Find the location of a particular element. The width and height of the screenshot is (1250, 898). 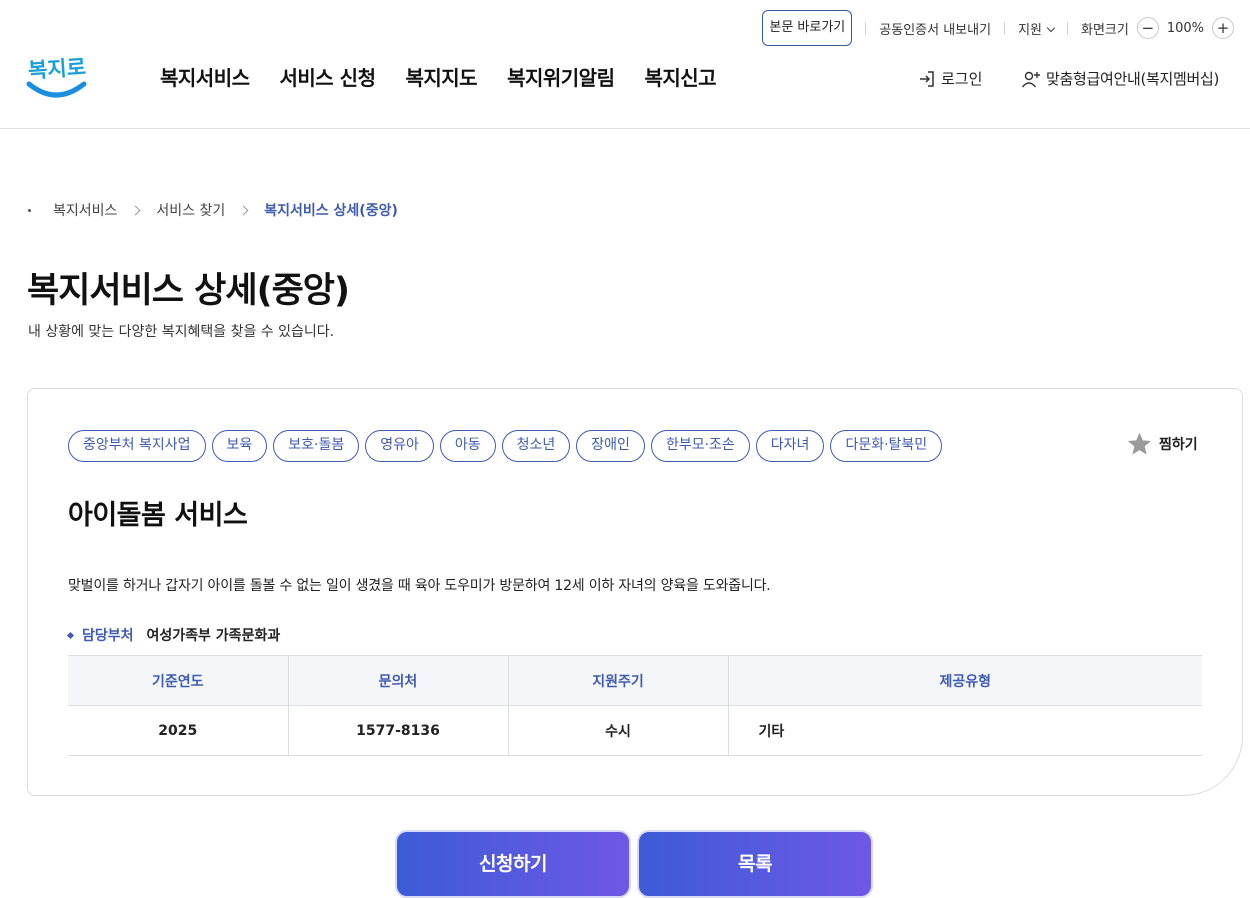

membership-link: 맞춤형급여안내(복지멤버십) is located at coordinates (1120, 78).